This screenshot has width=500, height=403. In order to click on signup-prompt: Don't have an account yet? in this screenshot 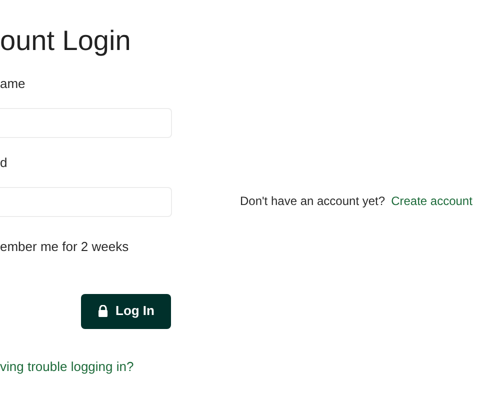, I will do `click(313, 201)`.